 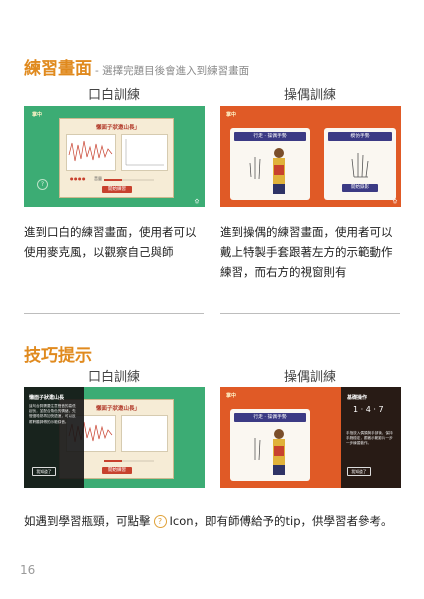 I want to click on section-title-tips: 技巧提示, so click(x=58, y=356).